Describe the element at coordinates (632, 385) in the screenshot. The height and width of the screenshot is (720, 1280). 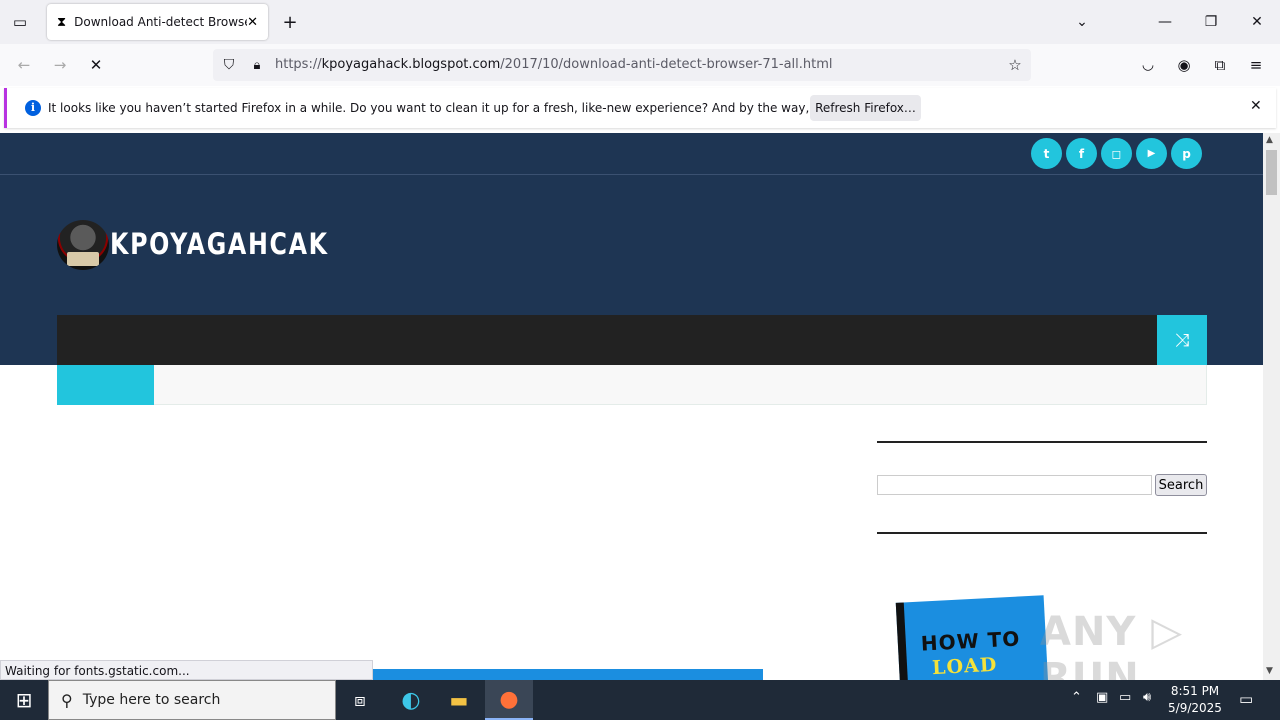
I see `sub-nav-bar` at that location.